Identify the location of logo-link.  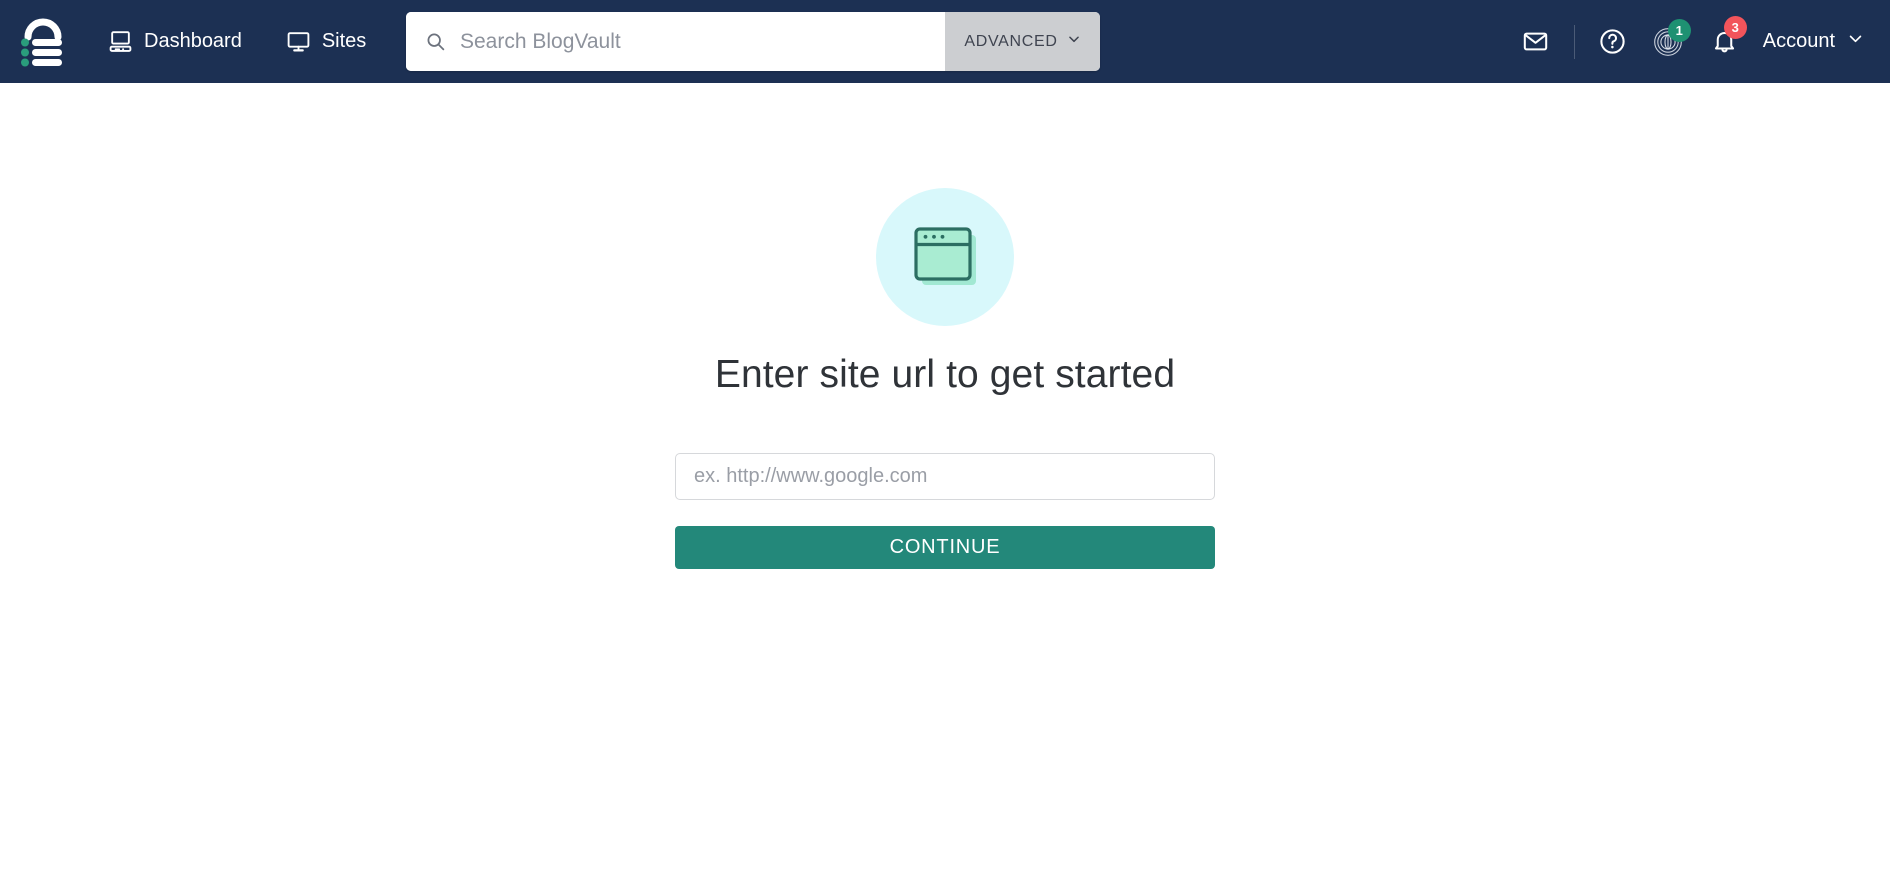
(43, 41).